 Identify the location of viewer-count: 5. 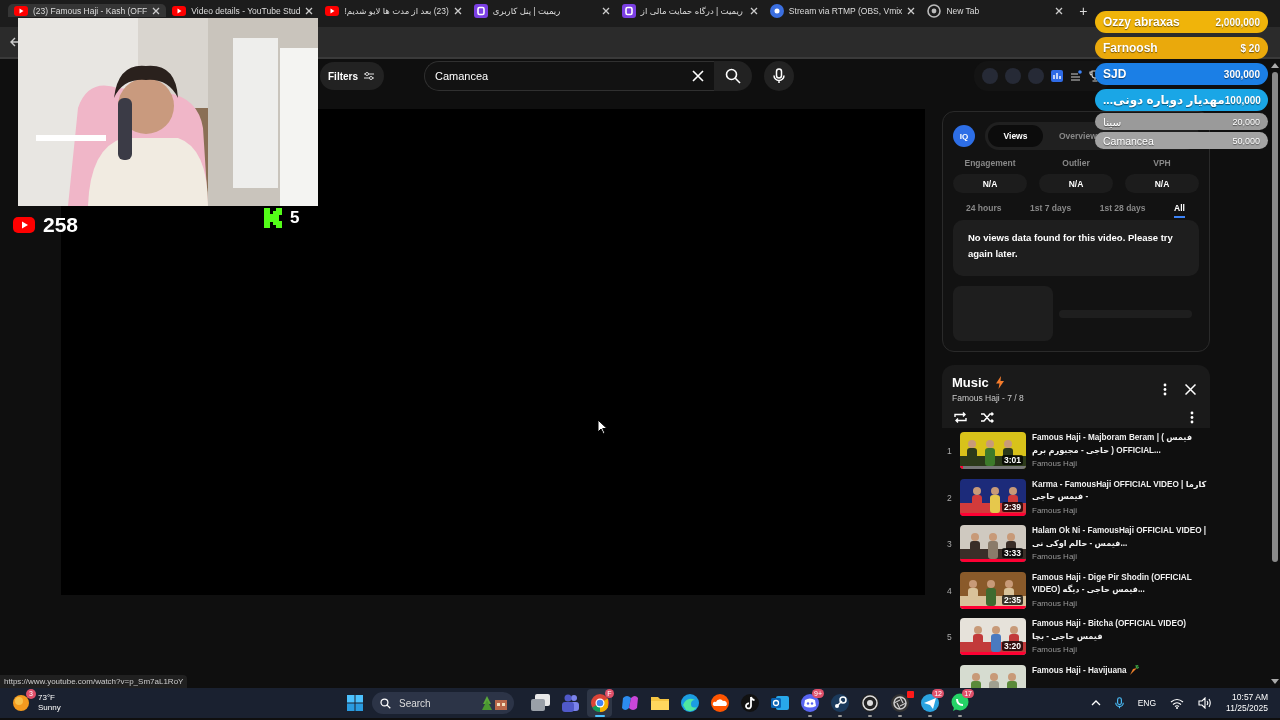
(295, 218).